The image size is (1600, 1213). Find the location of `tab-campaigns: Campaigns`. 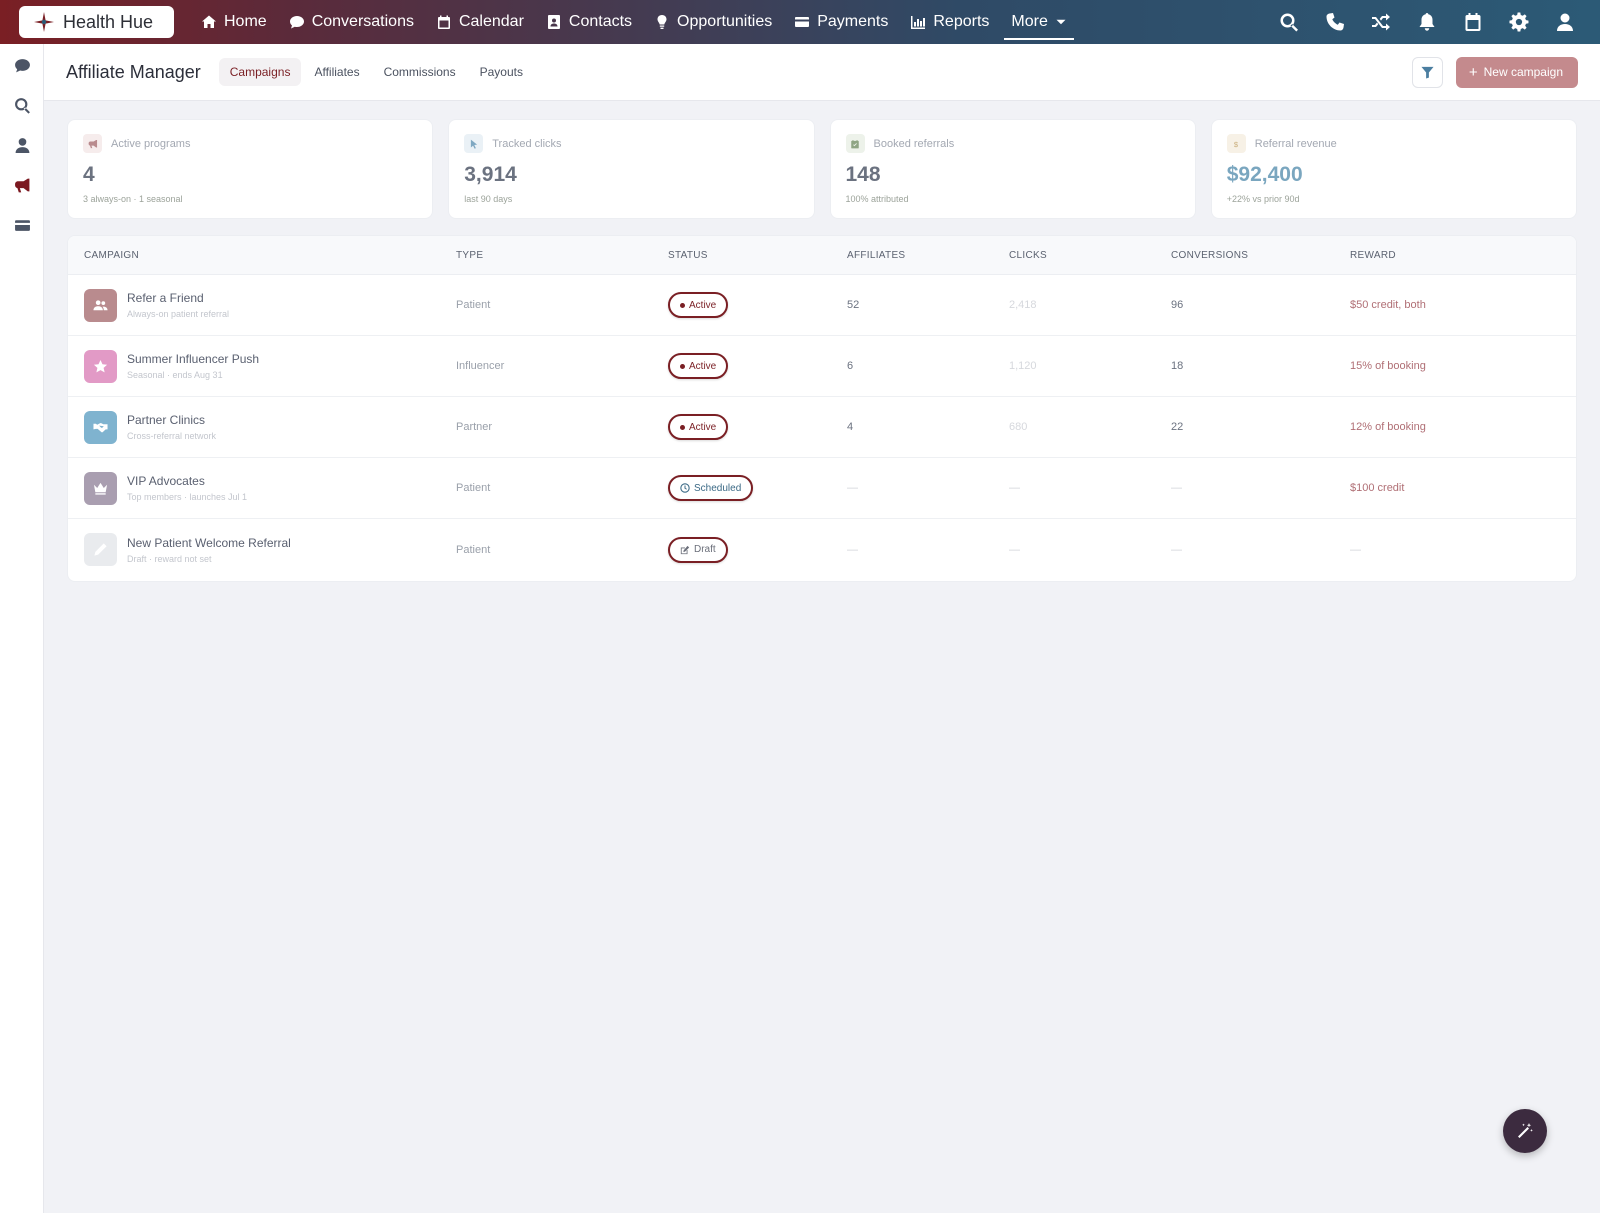

tab-campaigns: Campaigns is located at coordinates (260, 72).